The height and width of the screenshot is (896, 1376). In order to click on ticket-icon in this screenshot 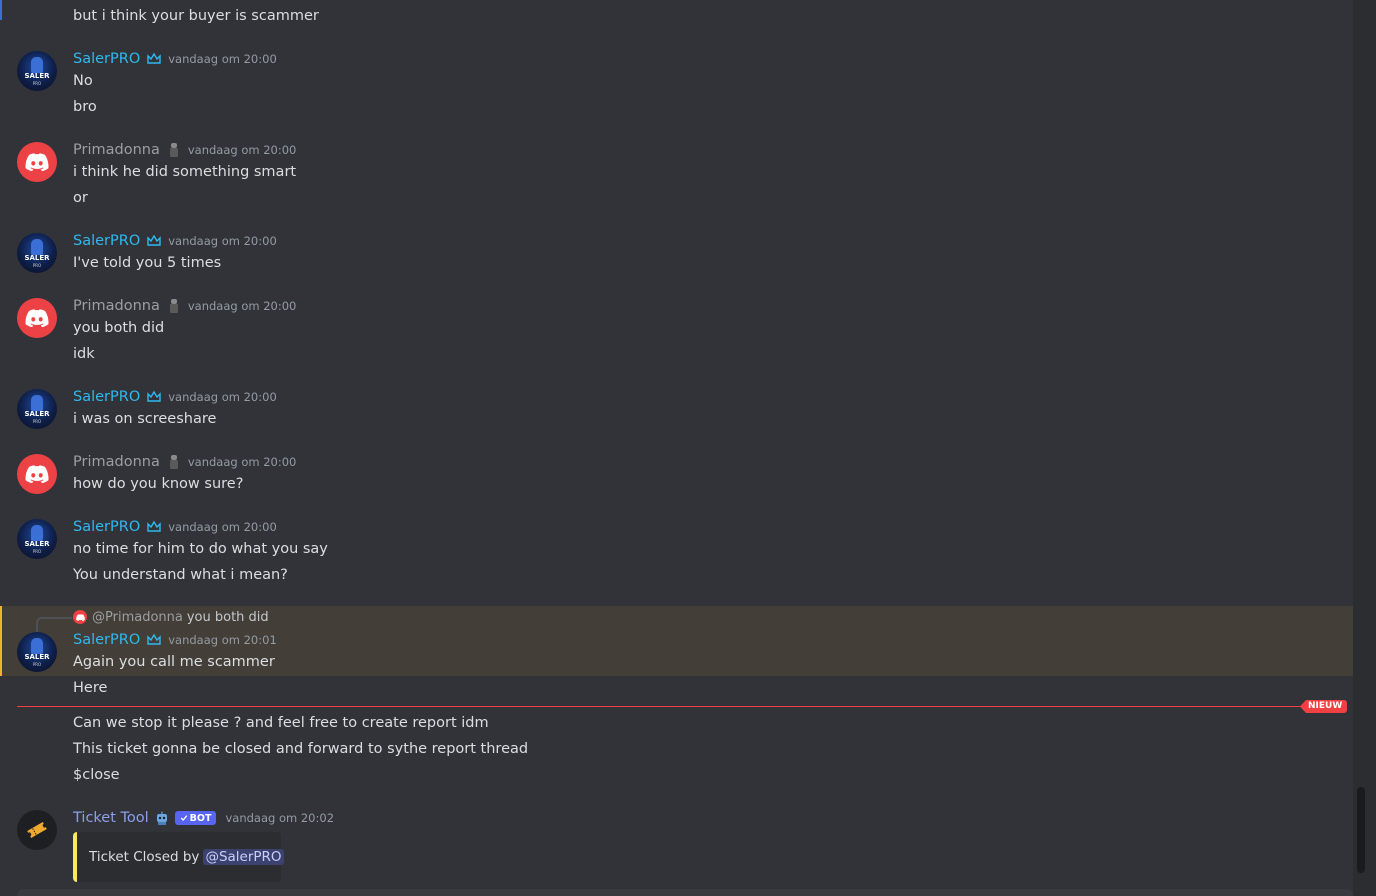, I will do `click(37, 830)`.